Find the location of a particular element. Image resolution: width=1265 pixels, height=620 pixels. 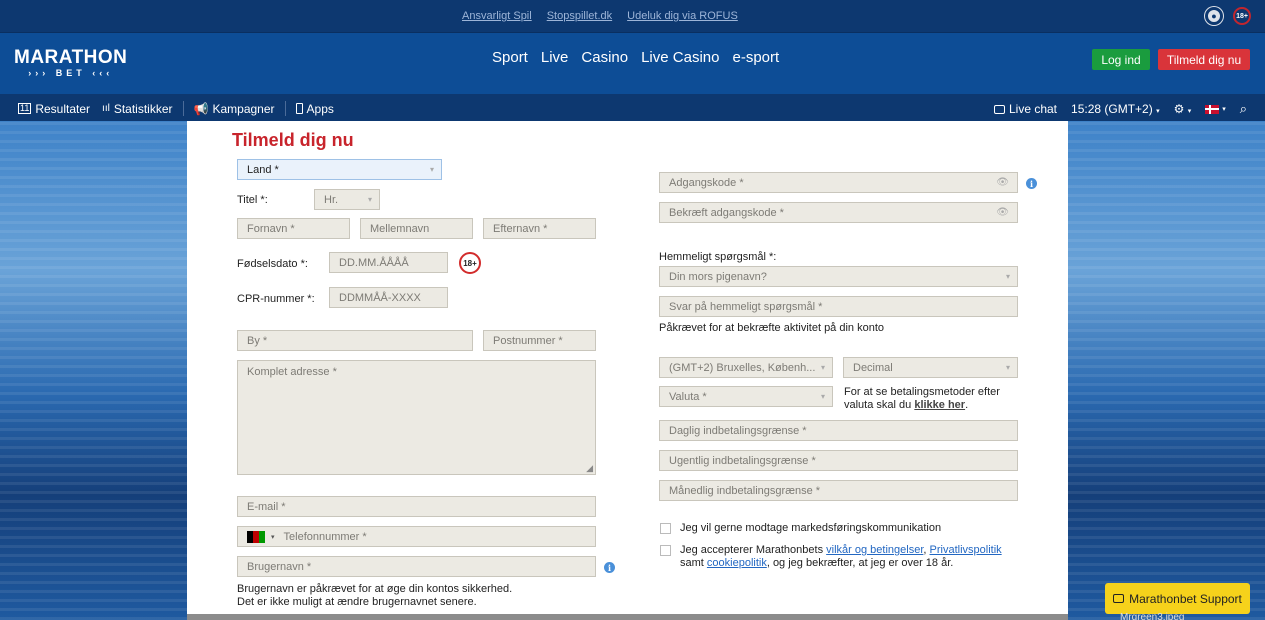

title-select: Hr. ▾ is located at coordinates (347, 199).